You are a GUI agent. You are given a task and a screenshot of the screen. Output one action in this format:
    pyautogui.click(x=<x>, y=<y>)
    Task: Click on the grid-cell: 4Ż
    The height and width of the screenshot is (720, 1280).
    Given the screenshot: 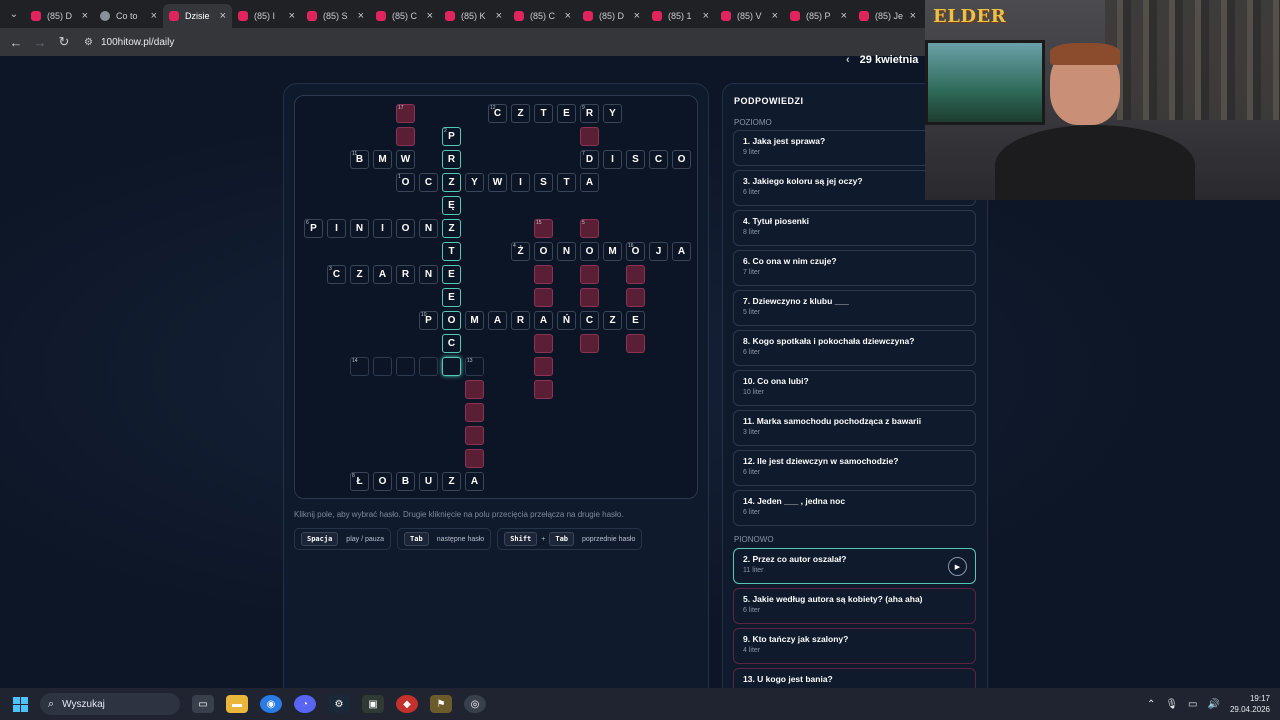 What is the action you would take?
    pyautogui.click(x=520, y=251)
    